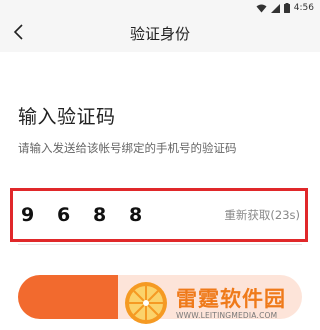 The height and width of the screenshot is (330, 320). What do you see at coordinates (67, 117) in the screenshot?
I see `section-heading: 输入验证码` at bounding box center [67, 117].